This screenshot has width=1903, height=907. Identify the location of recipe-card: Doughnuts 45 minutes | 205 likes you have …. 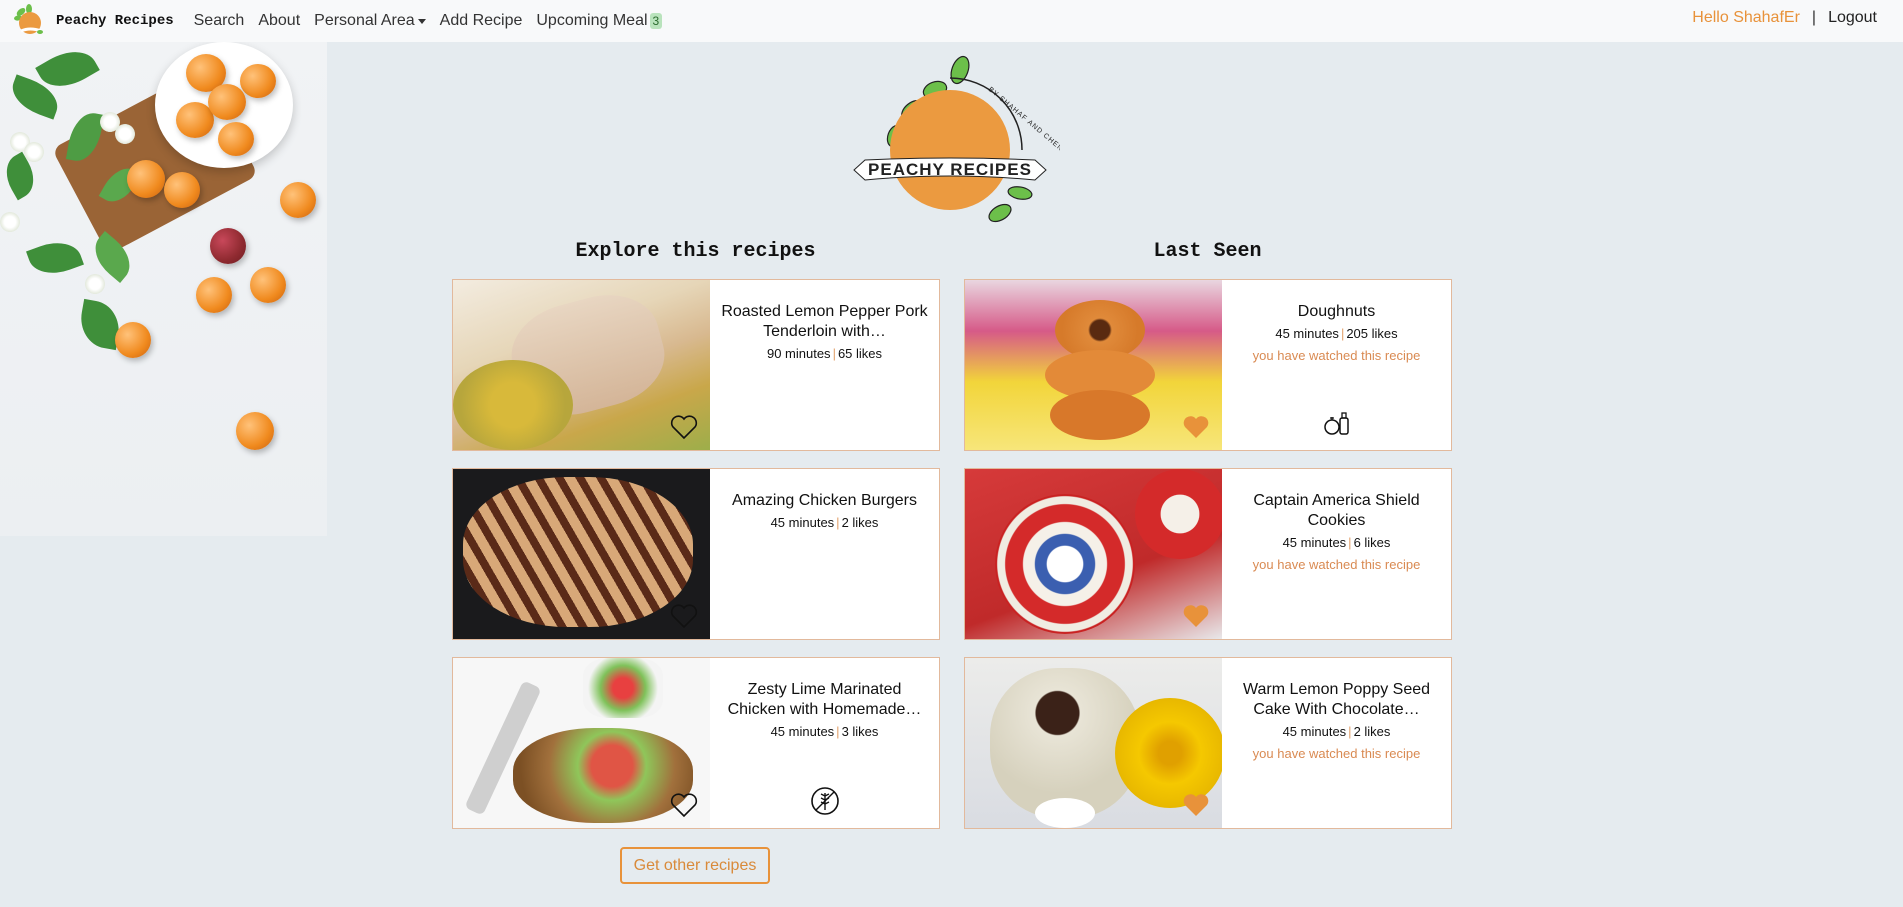
(1208, 365).